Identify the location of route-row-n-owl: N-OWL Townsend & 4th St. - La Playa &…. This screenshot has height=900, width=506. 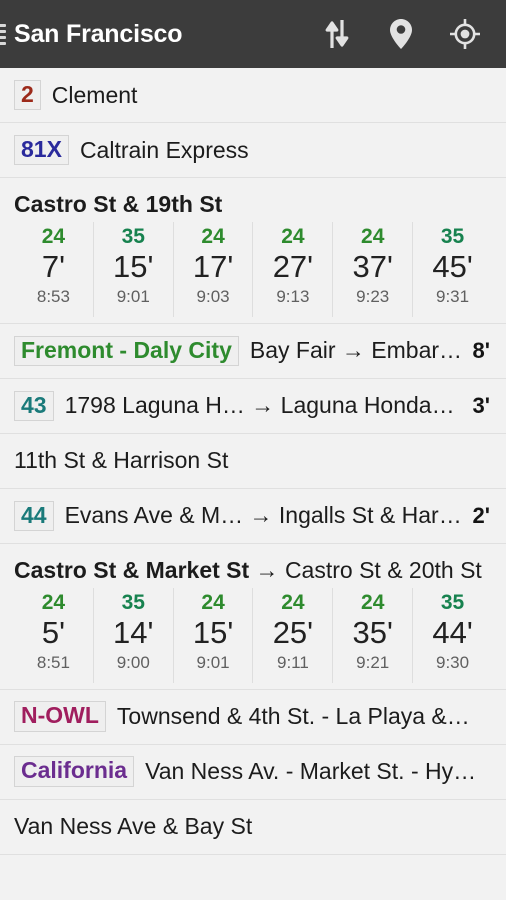
(253, 717).